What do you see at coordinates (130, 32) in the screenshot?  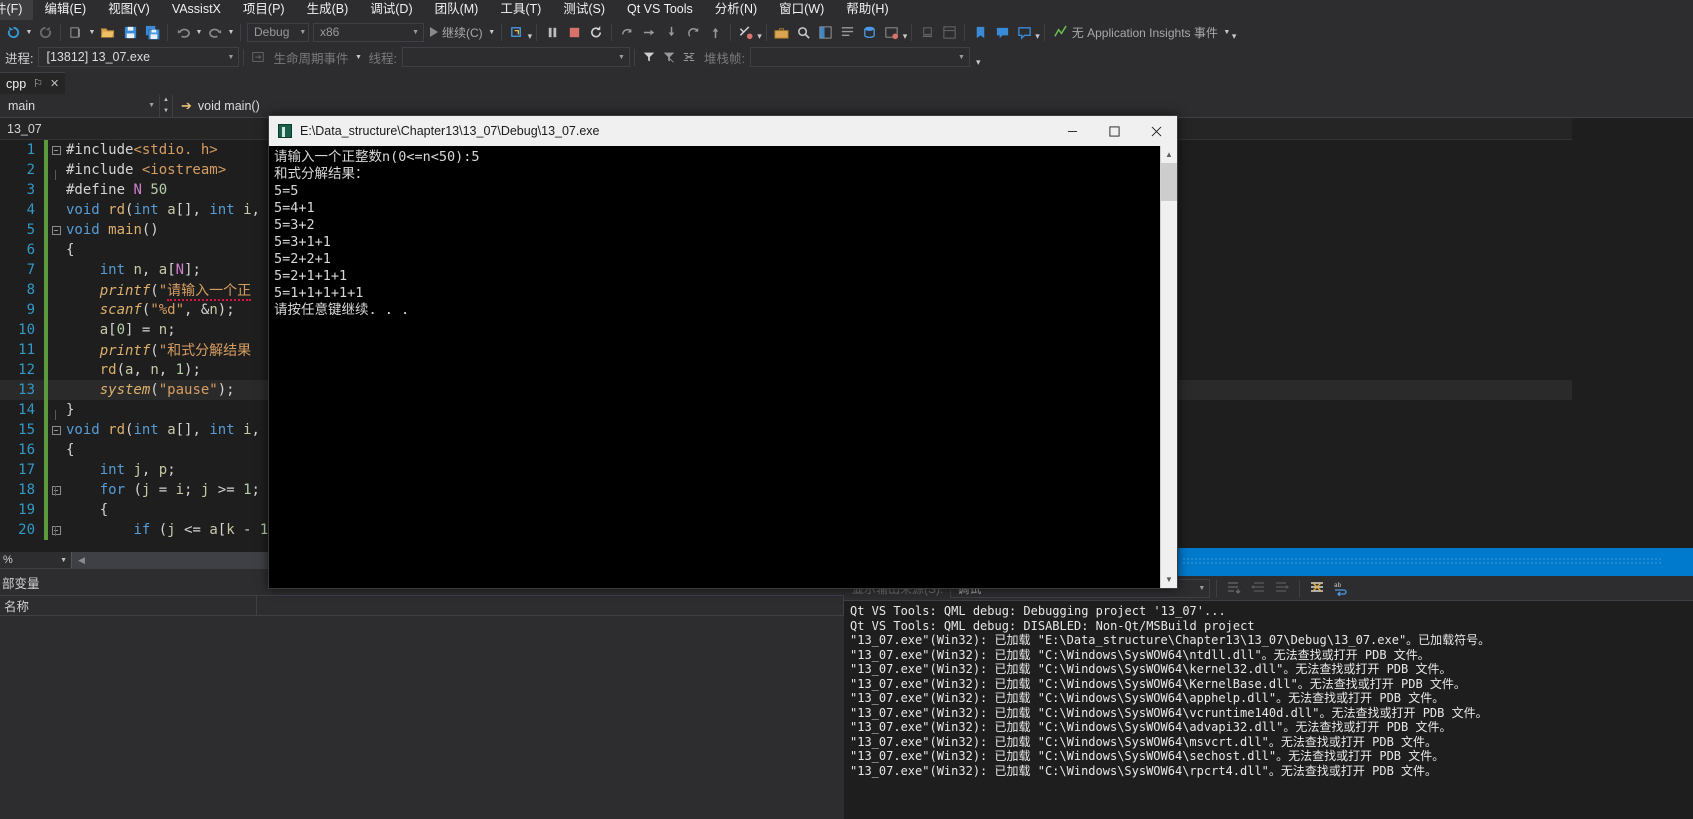 I see `save-icon` at bounding box center [130, 32].